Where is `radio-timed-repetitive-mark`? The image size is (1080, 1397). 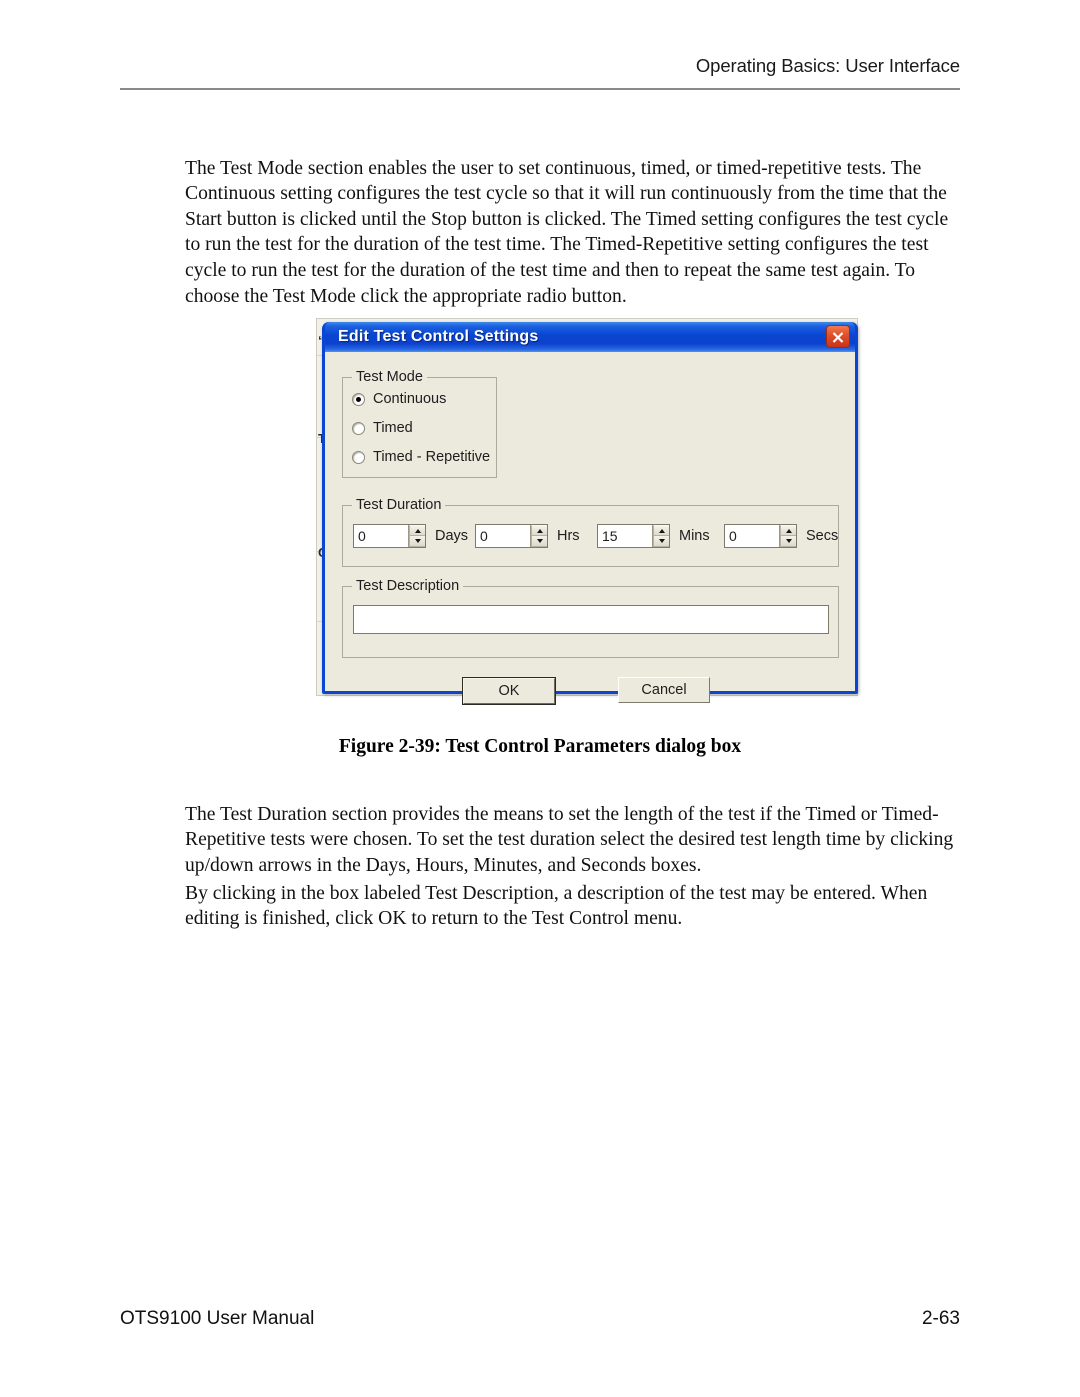 radio-timed-repetitive-mark is located at coordinates (358, 457).